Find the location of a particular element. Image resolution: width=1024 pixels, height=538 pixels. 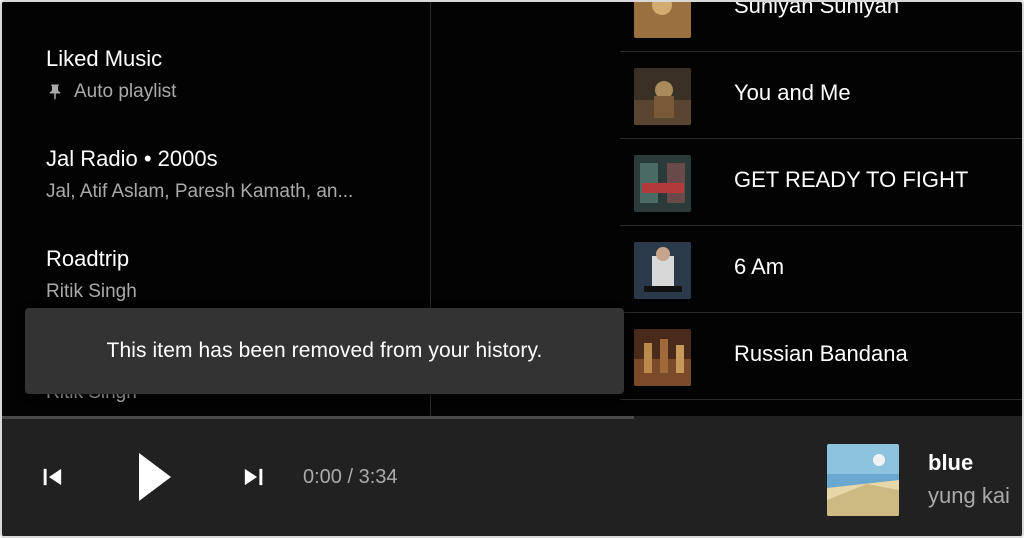

song-title: 6 Am is located at coordinates (759, 266).